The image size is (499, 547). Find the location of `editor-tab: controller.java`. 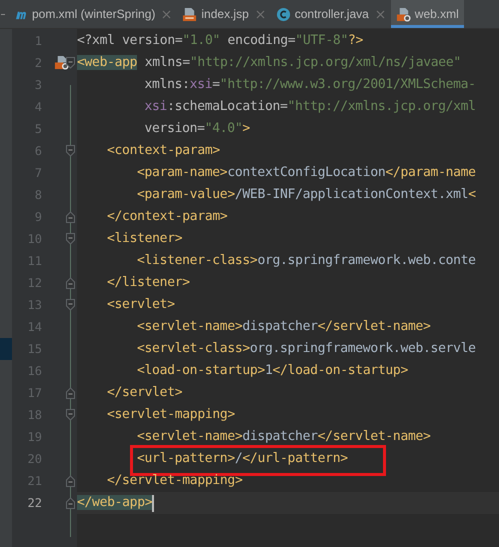

editor-tab: controller.java is located at coordinates (330, 14).